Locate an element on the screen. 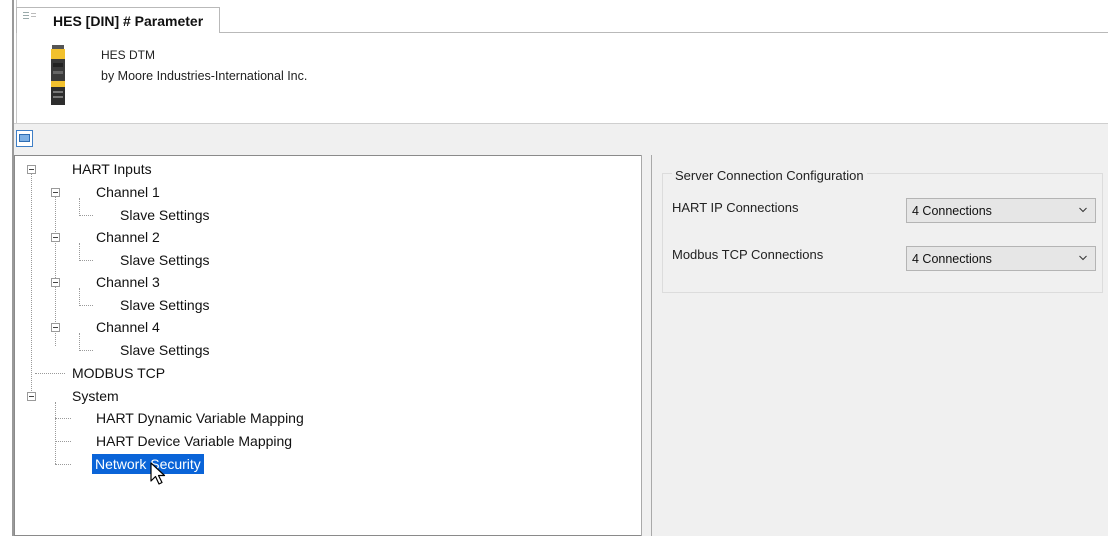  tree-item-channel-2-slave-settings: Slave Settings is located at coordinates (165, 260).